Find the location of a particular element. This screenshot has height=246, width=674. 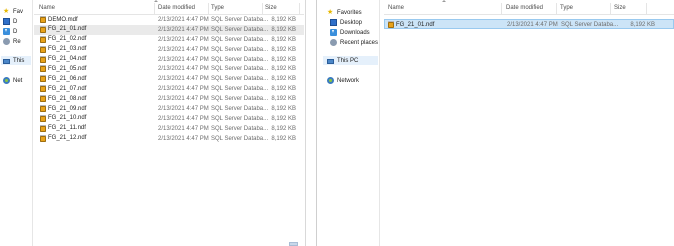

nav-desktop-label: D is located at coordinates (15, 21).